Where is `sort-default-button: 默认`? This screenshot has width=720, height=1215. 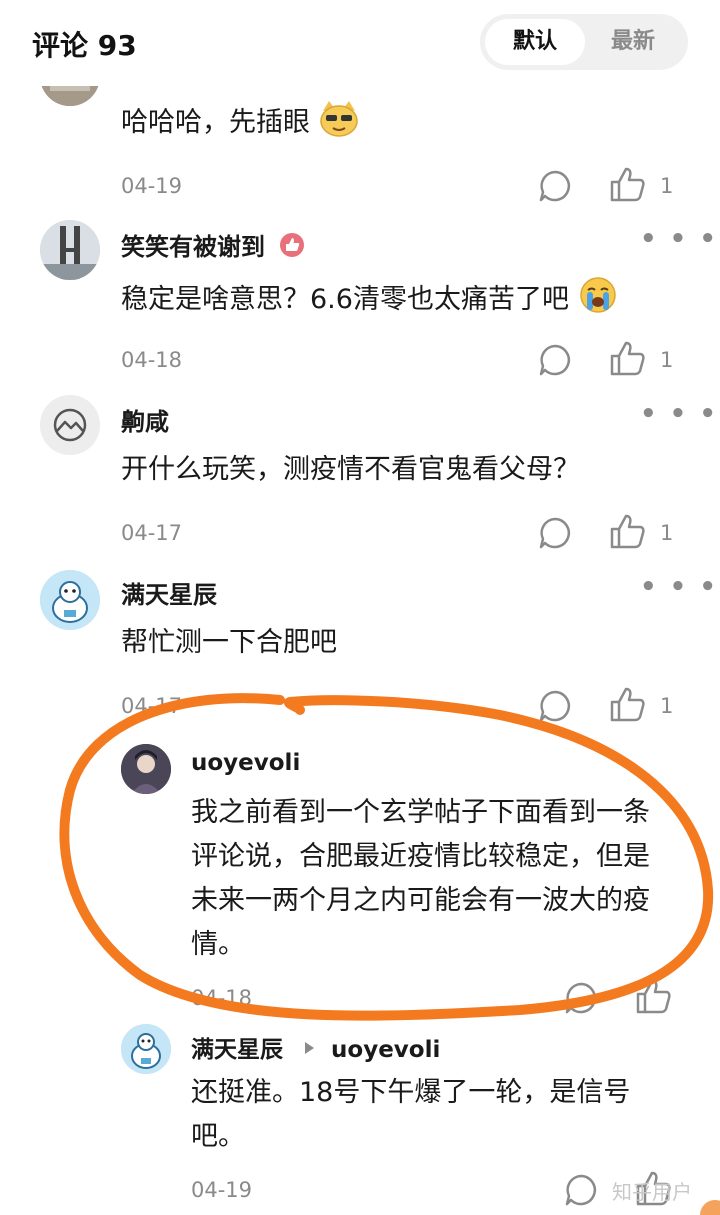
sort-default-button: 默认 is located at coordinates (535, 42).